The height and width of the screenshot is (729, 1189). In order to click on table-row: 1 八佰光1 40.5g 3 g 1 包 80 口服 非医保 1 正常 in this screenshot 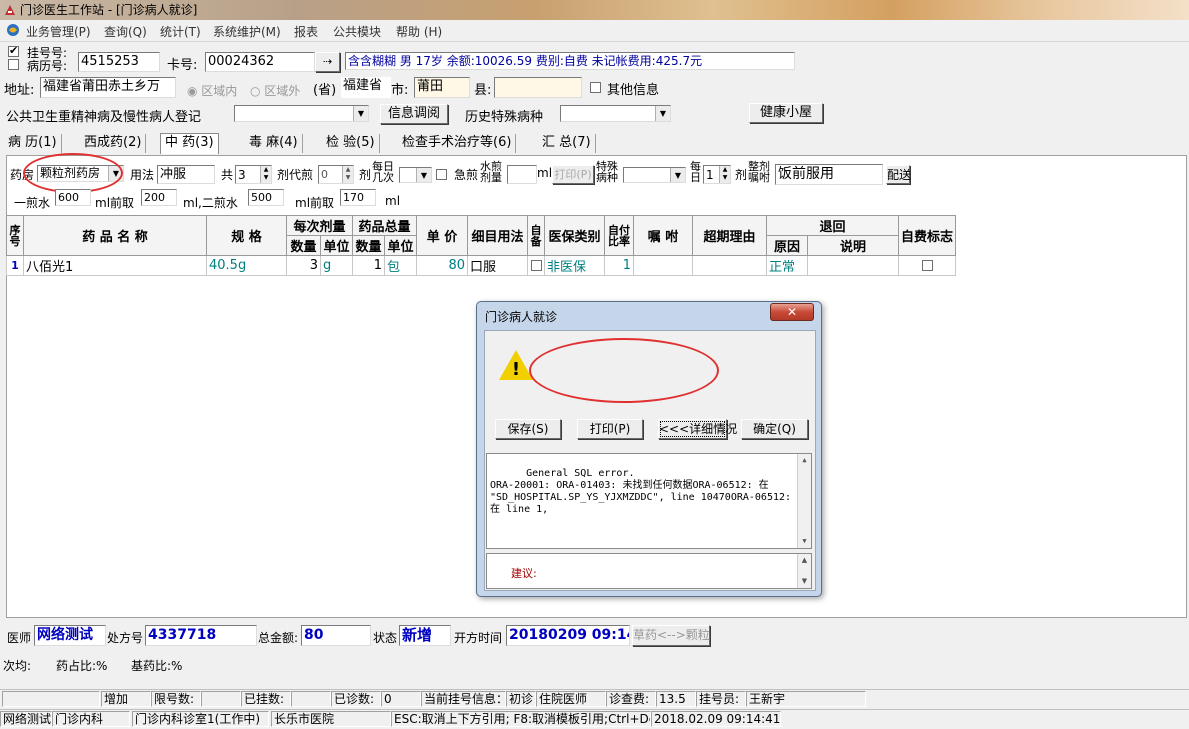, I will do `click(481, 265)`.